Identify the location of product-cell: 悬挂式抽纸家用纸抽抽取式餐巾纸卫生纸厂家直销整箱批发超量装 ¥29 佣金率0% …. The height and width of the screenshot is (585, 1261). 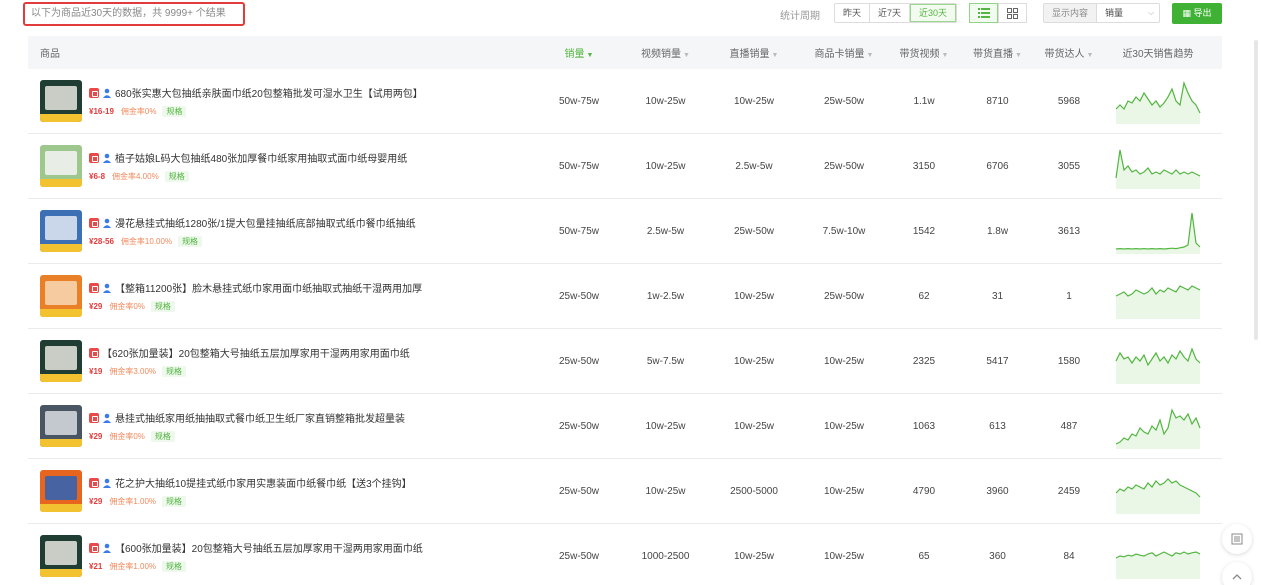
(283, 426).